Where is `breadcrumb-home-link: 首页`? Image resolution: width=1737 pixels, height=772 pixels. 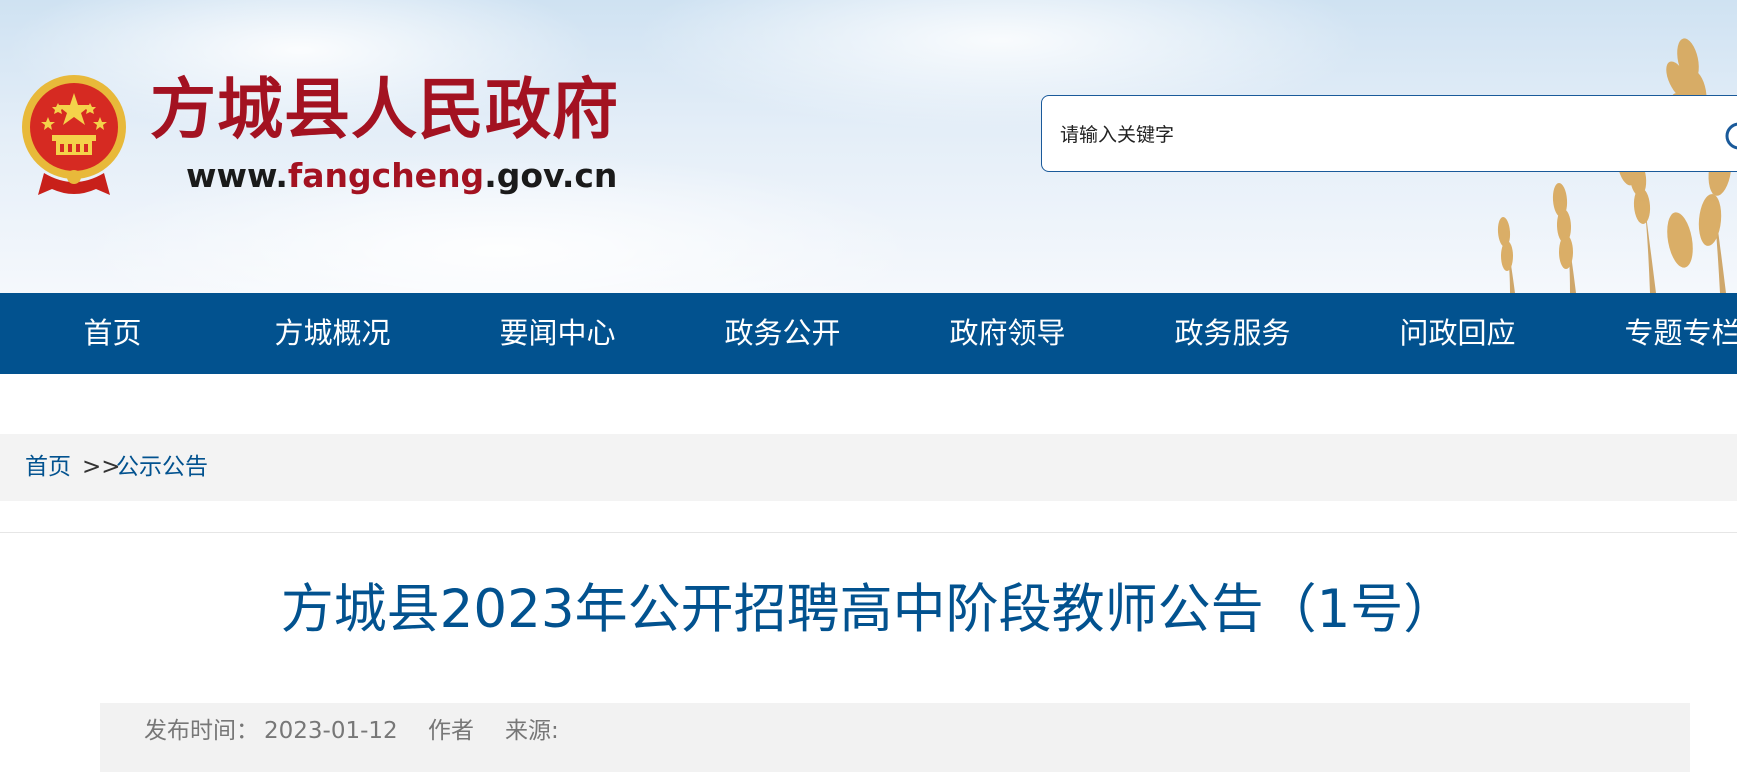
breadcrumb-home-link: 首页 is located at coordinates (48, 467).